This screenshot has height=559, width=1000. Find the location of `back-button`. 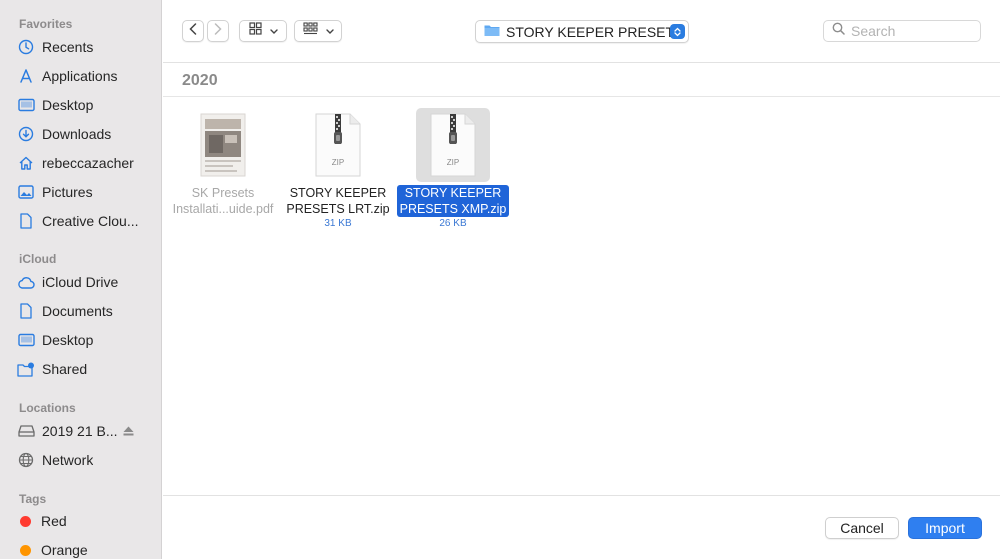

back-button is located at coordinates (193, 31).